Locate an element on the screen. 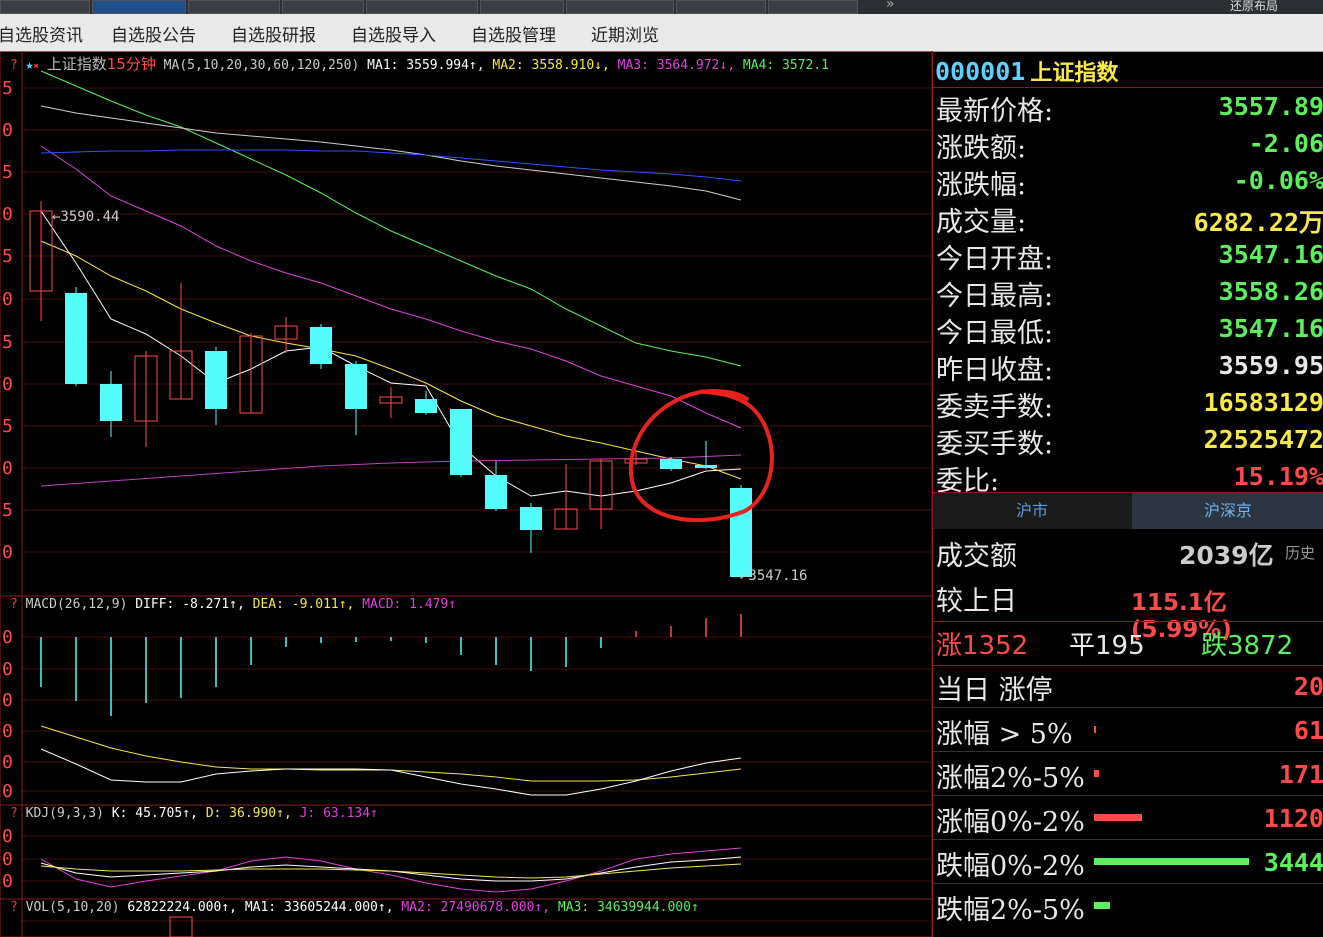 The width and height of the screenshot is (1323, 937). quote-value: 6282.22万 is located at coordinates (1258, 222).